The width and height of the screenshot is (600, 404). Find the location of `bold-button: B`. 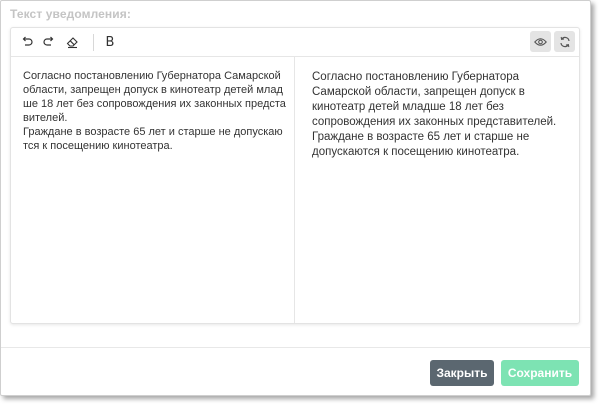

bold-button: B is located at coordinates (110, 42).